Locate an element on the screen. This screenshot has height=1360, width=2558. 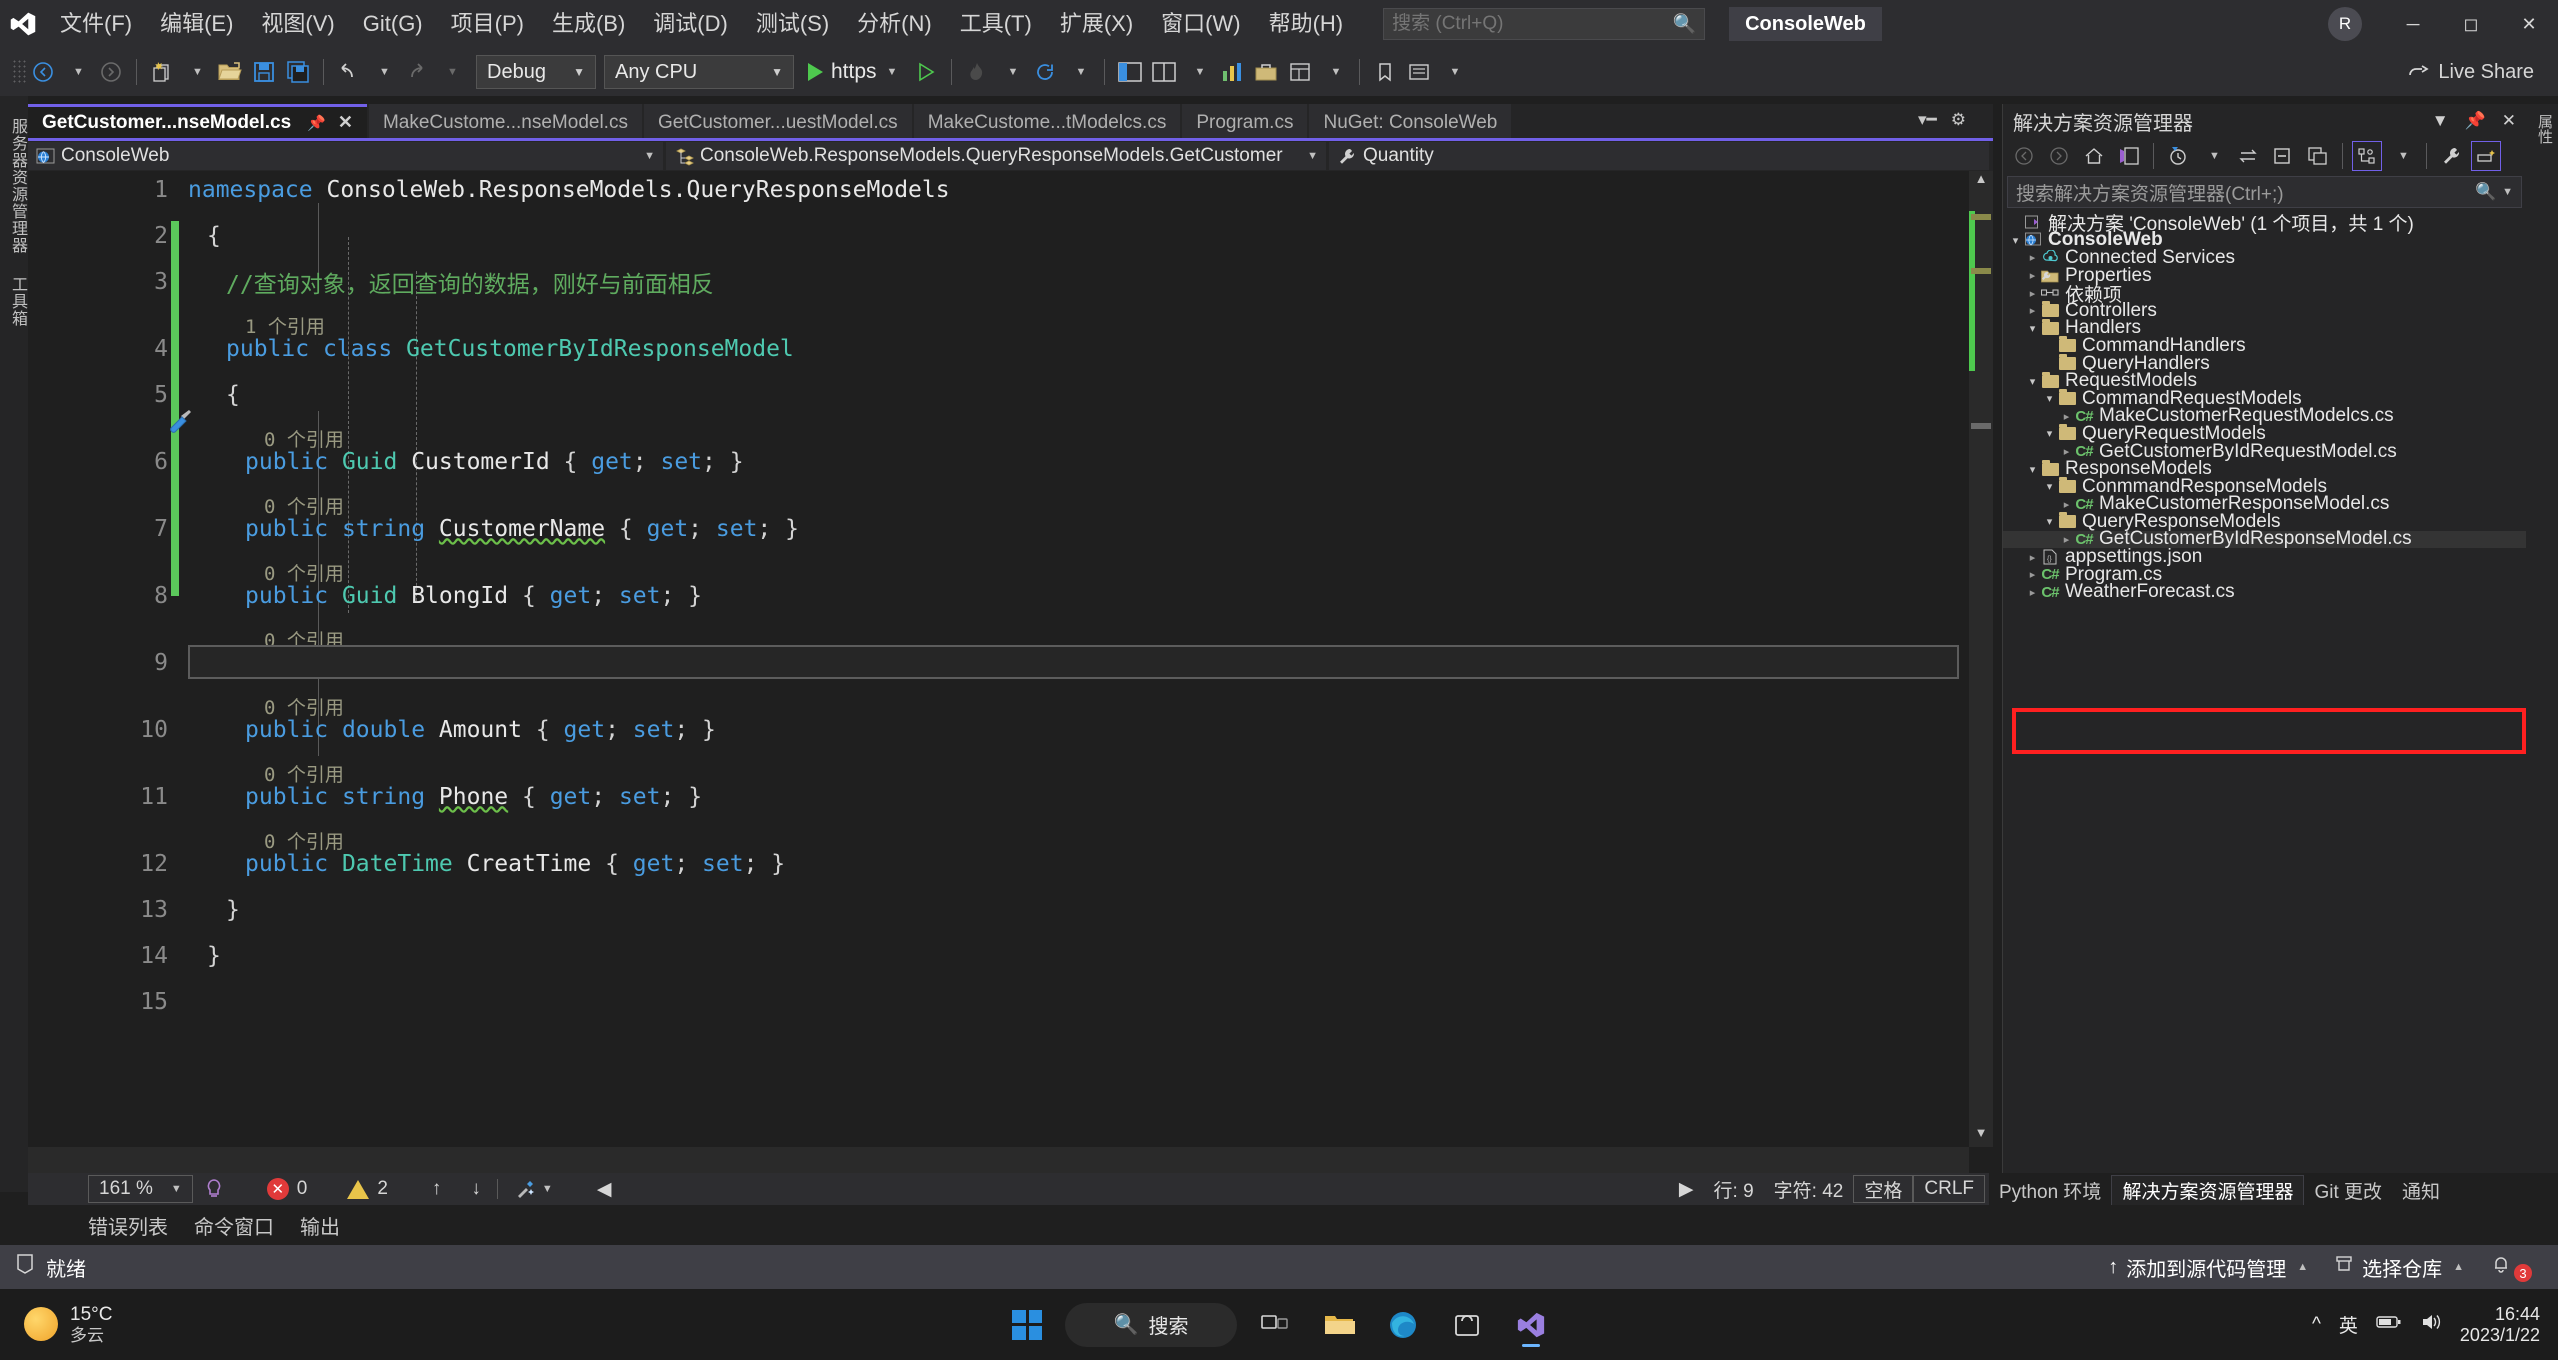
indentation-setting: 空格 is located at coordinates (1883, 1189).